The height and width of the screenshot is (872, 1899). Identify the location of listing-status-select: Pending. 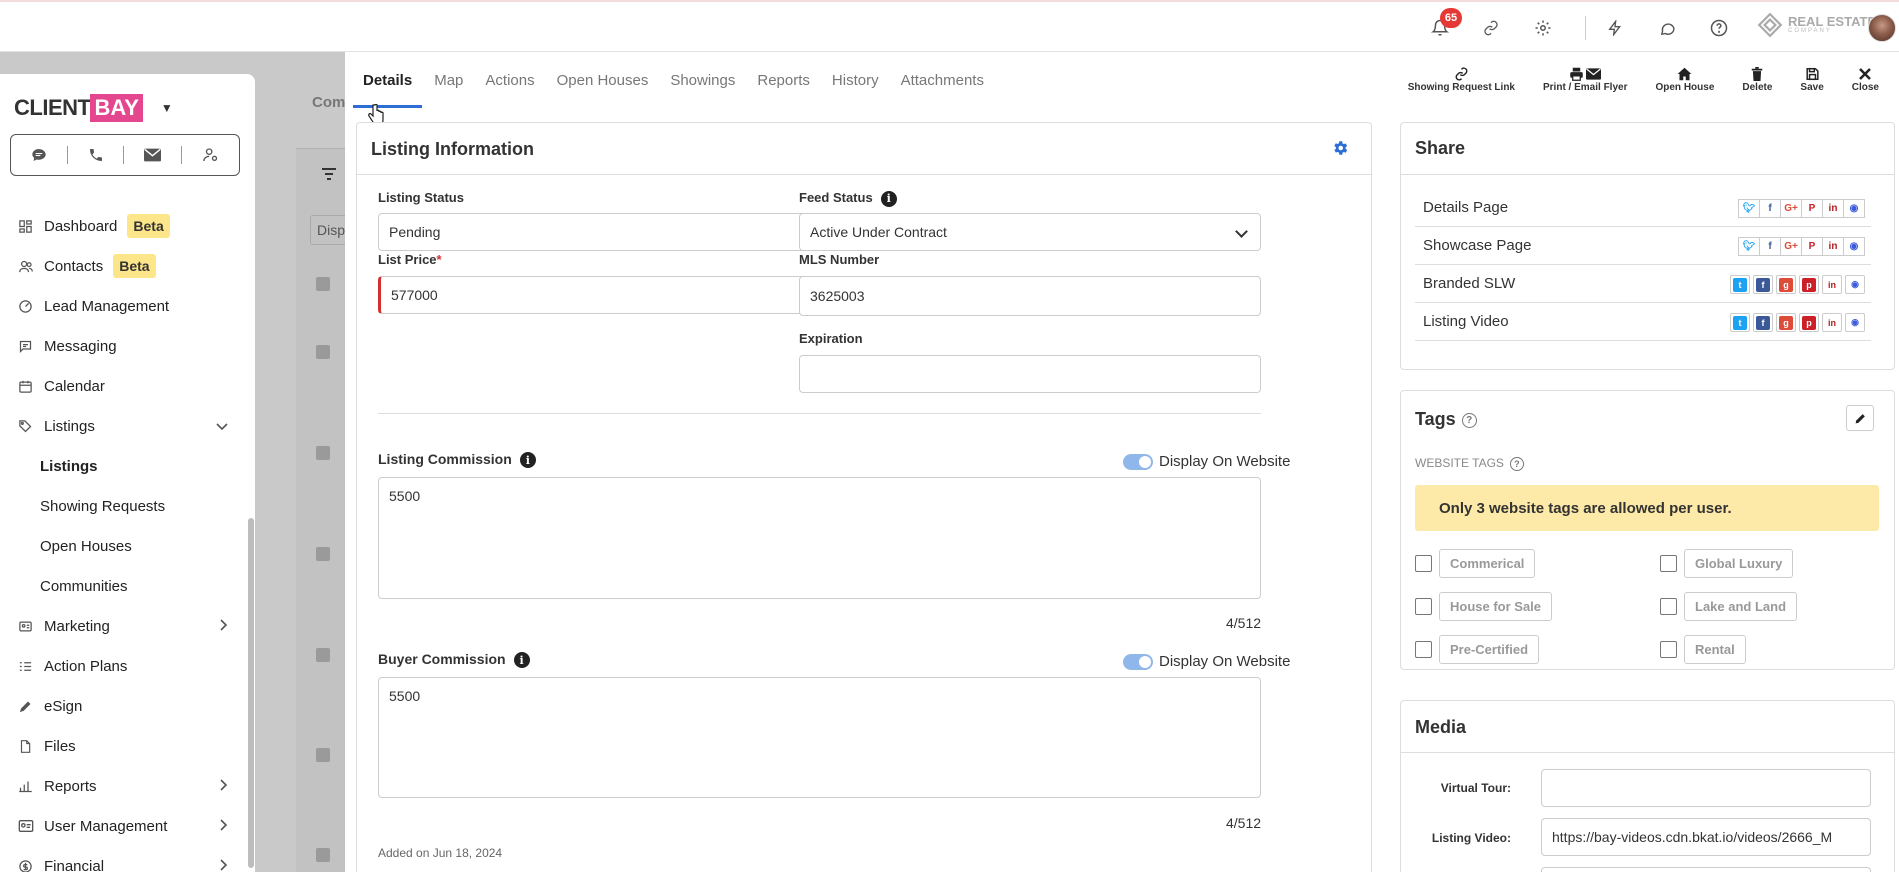
(608, 232).